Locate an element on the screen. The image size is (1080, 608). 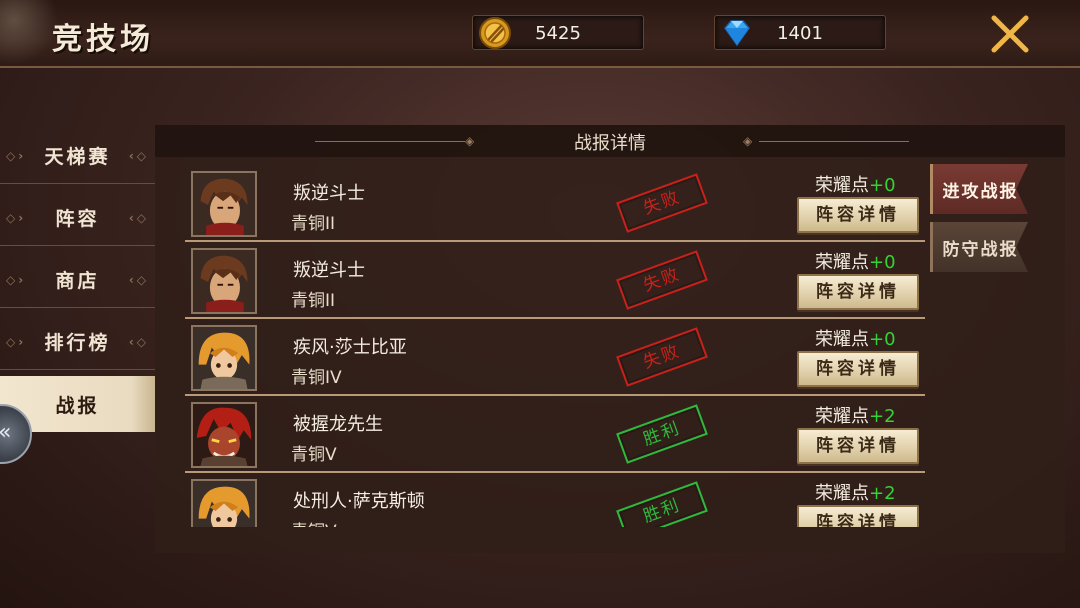
sidebar-item-label: 阵容 is located at coordinates (77, 219).